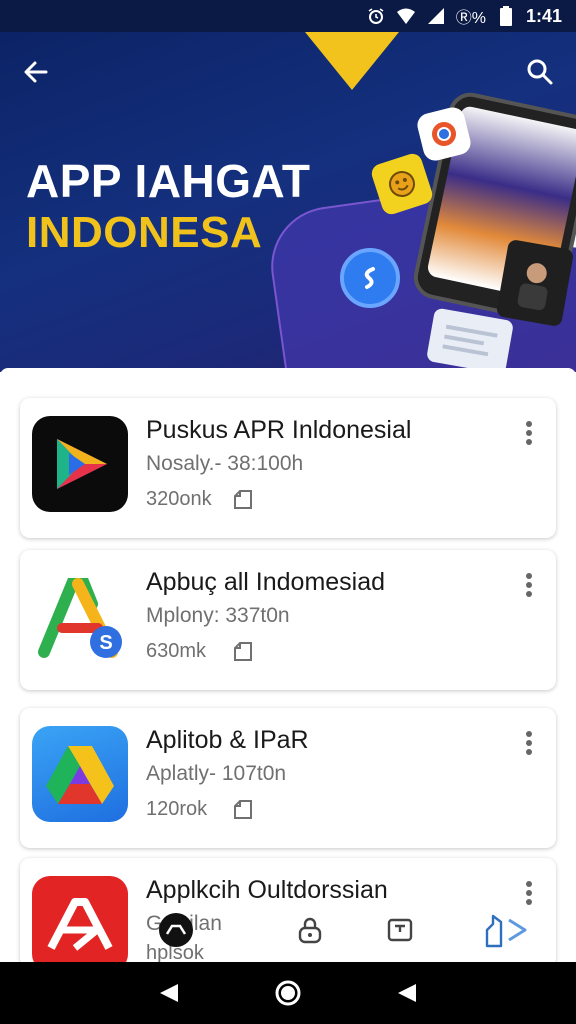 The height and width of the screenshot is (1024, 576). I want to click on inbox-tab-icon, so click(400, 930).